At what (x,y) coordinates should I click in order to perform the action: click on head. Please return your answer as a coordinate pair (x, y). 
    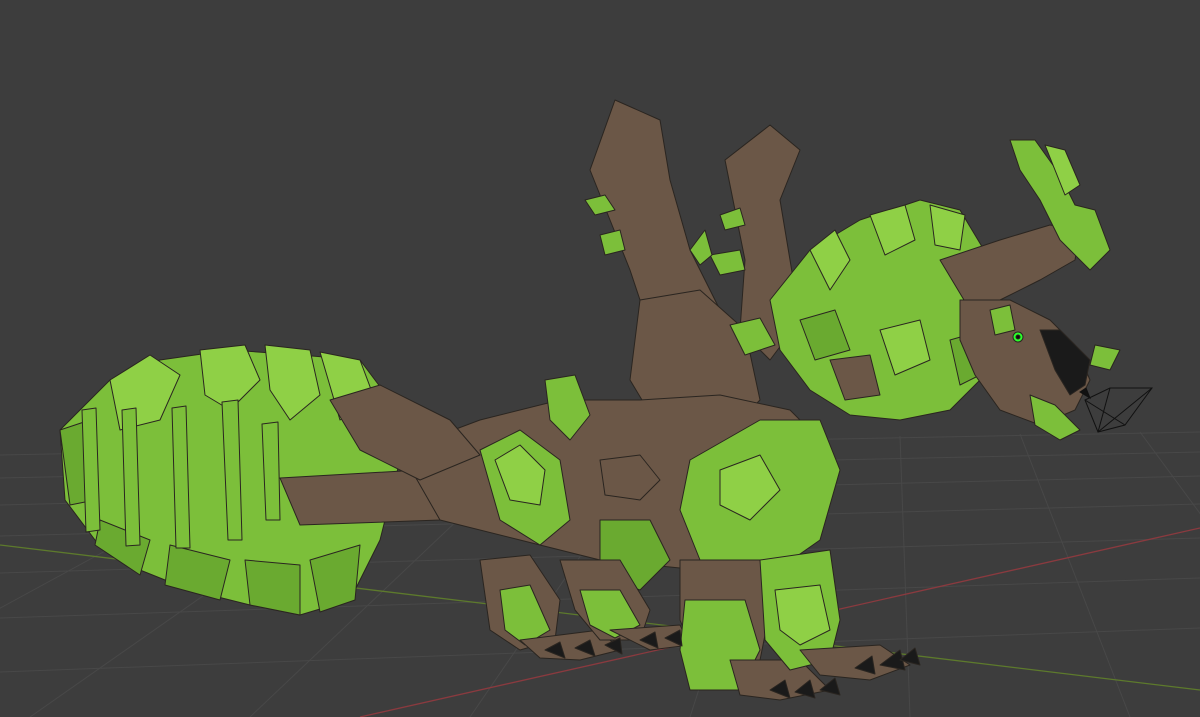
    Looking at the image, I should click on (1030, 290).